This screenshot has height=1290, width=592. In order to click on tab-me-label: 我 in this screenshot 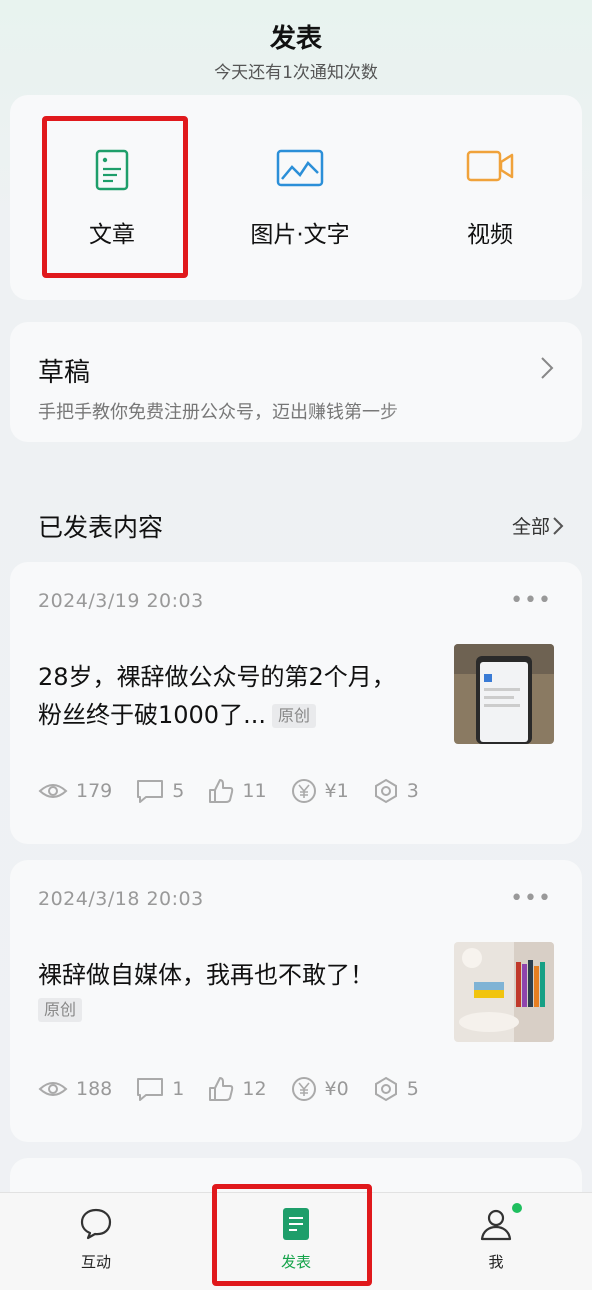, I will do `click(496, 1262)`.